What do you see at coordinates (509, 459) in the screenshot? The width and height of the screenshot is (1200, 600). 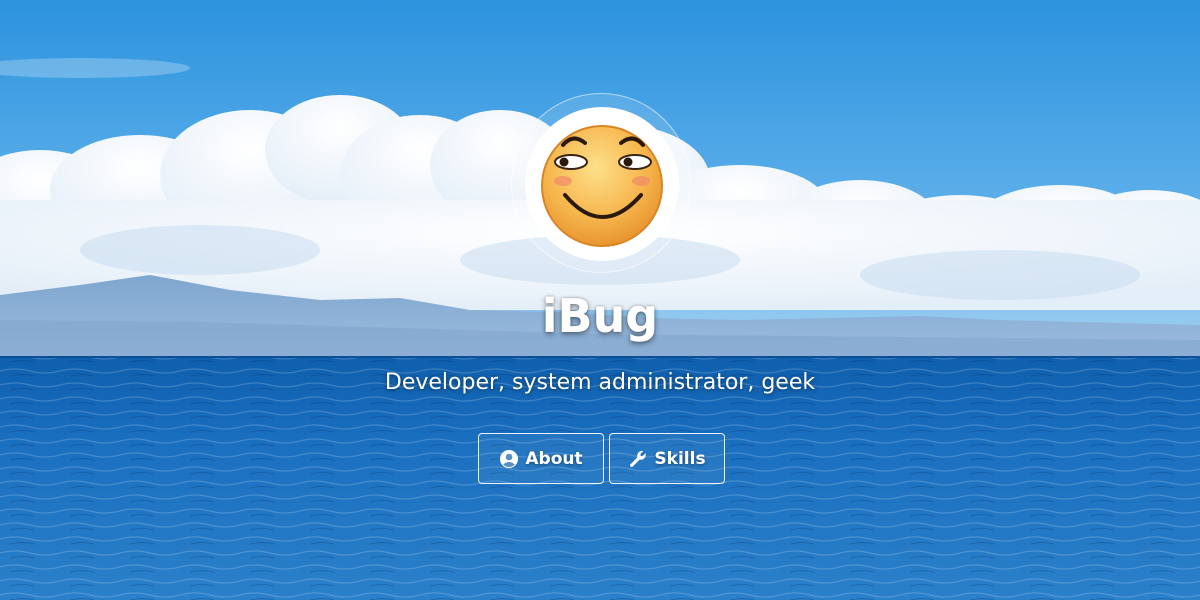 I see `user-circle-icon` at bounding box center [509, 459].